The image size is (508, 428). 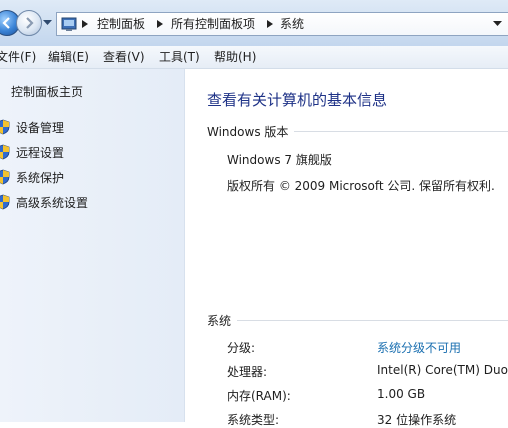 I want to click on task-system-protection: 系统保护, so click(x=32, y=177).